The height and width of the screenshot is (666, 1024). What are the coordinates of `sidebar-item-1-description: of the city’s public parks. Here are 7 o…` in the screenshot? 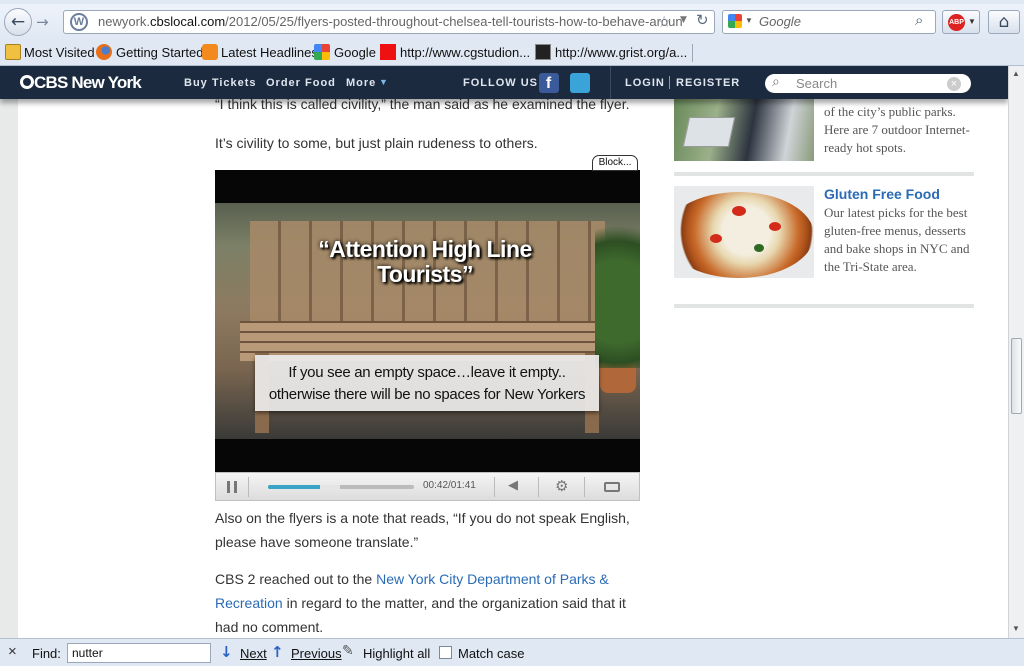 It's located at (897, 129).